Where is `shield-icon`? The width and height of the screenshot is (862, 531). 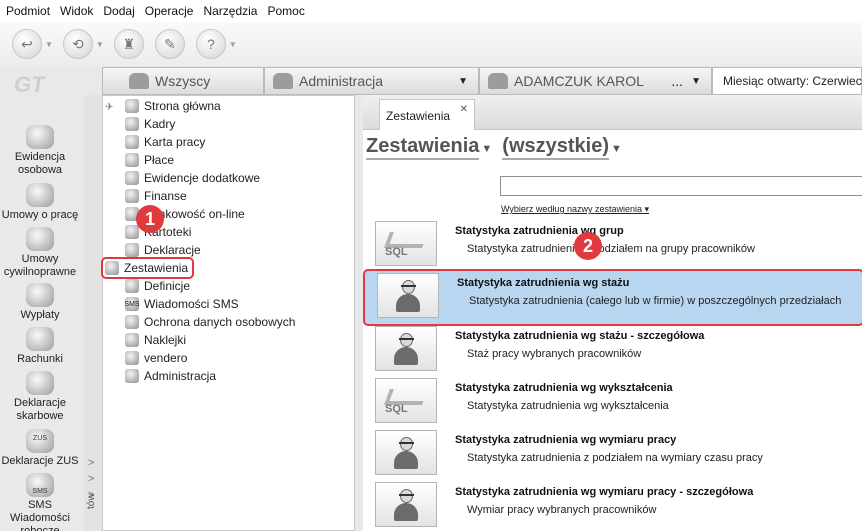
shield-icon is located at coordinates (132, 322).